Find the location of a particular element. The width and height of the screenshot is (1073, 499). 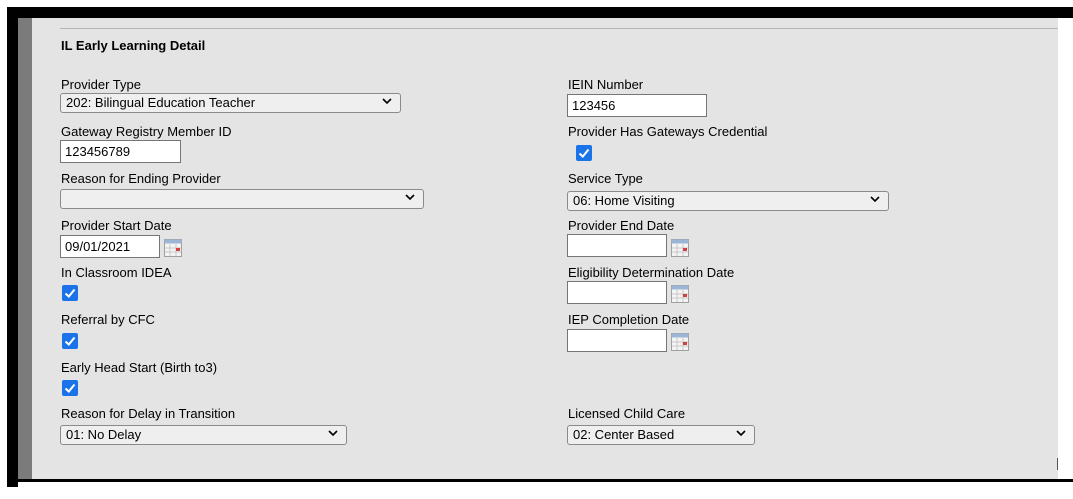

gateways-credential-checkbox is located at coordinates (584, 153).